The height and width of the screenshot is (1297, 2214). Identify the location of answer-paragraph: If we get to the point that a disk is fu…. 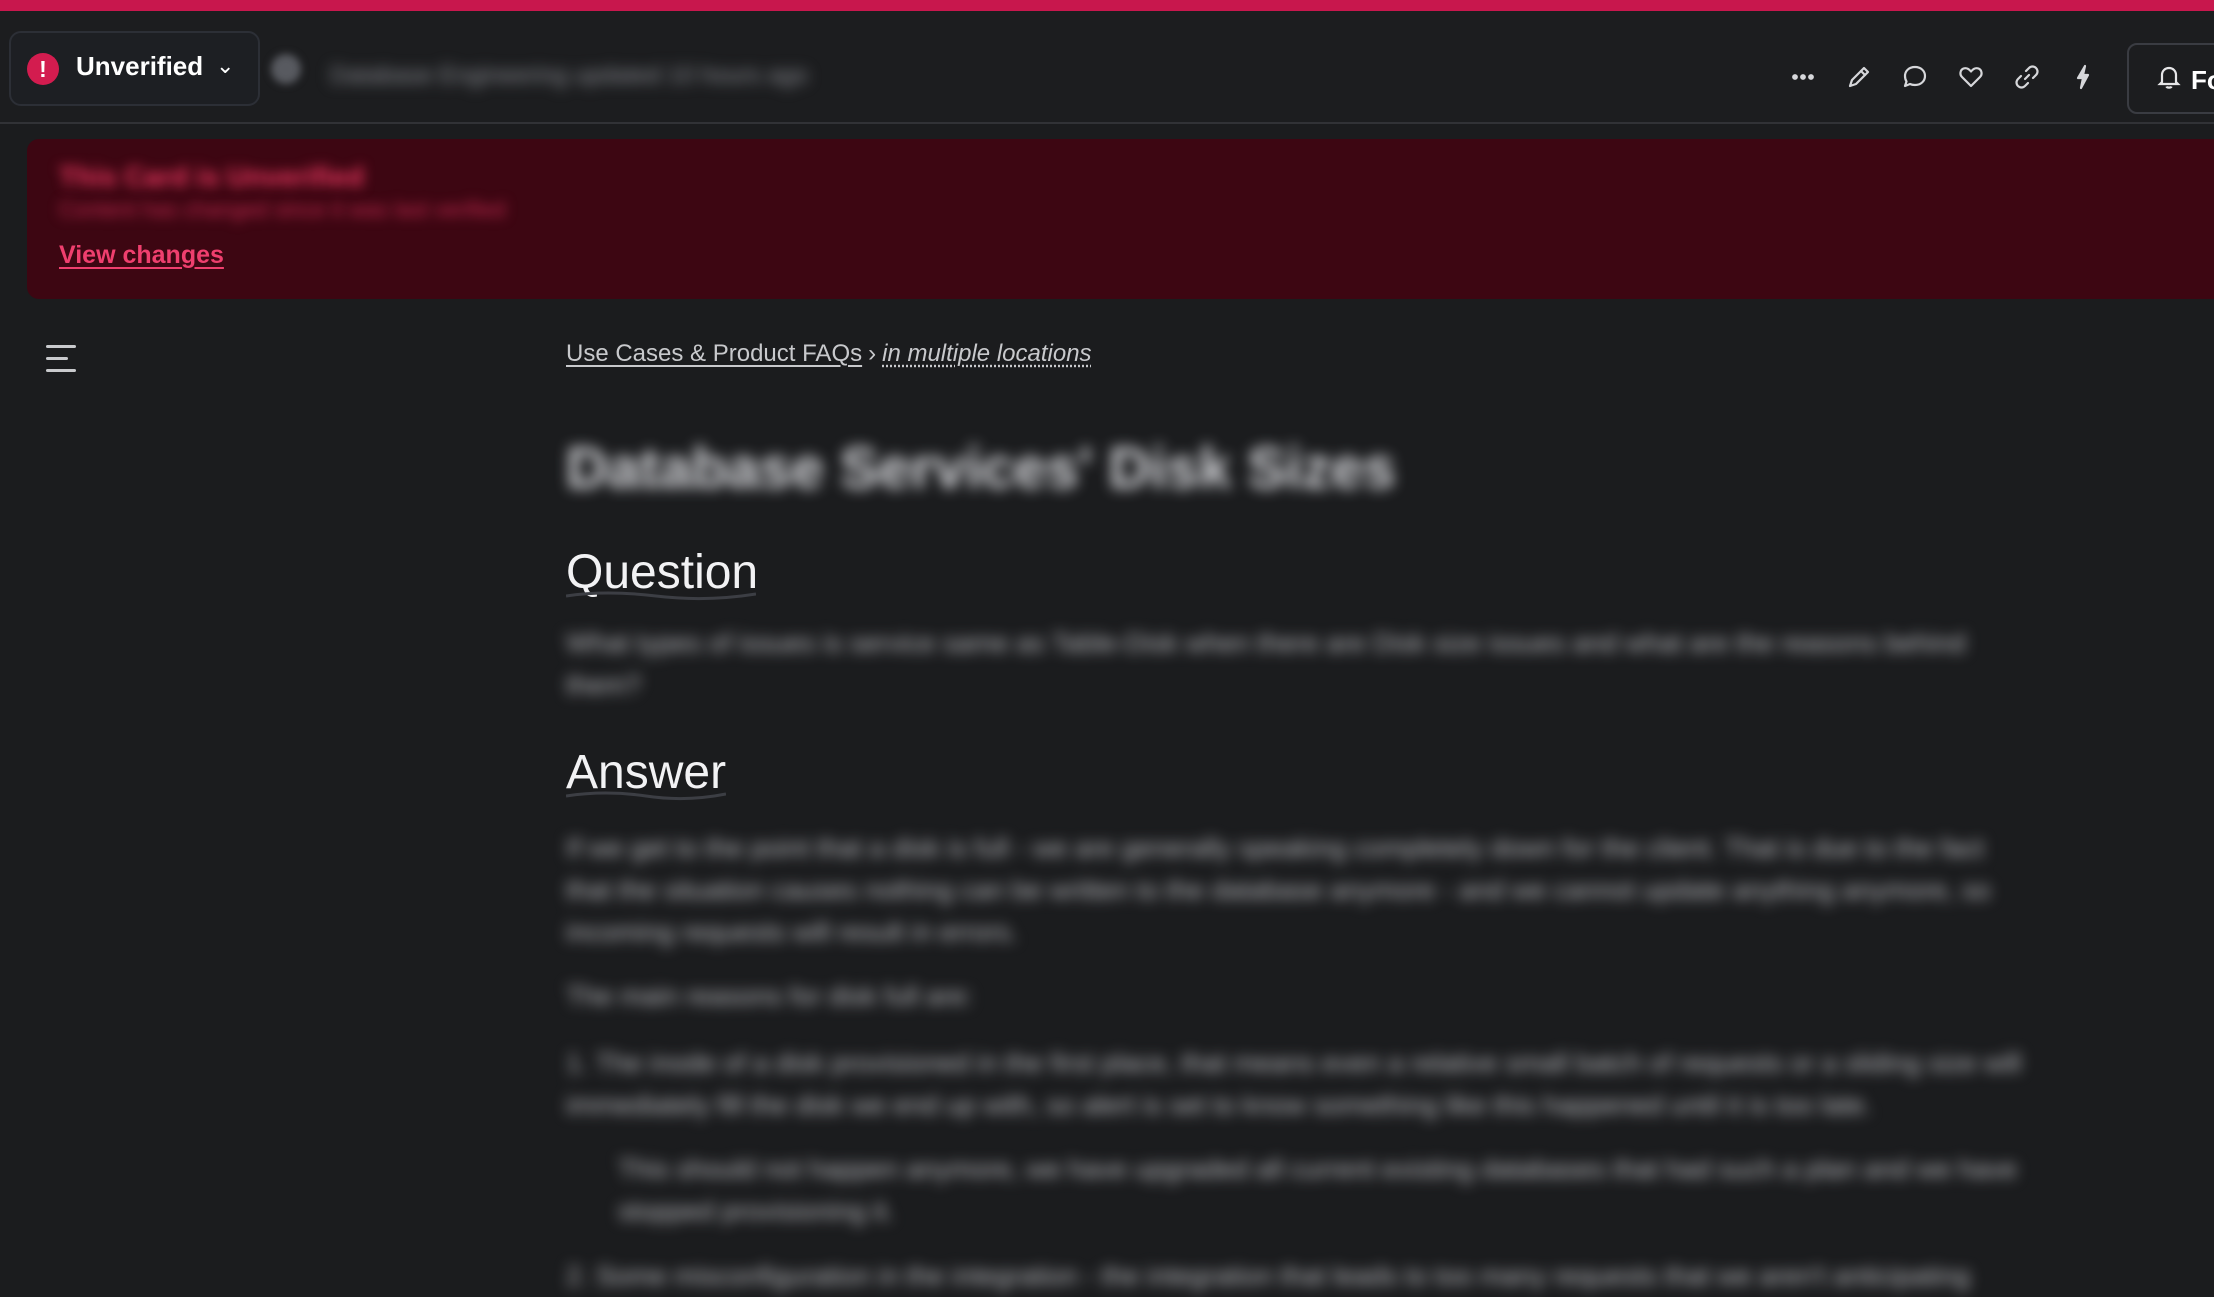
(1301, 890).